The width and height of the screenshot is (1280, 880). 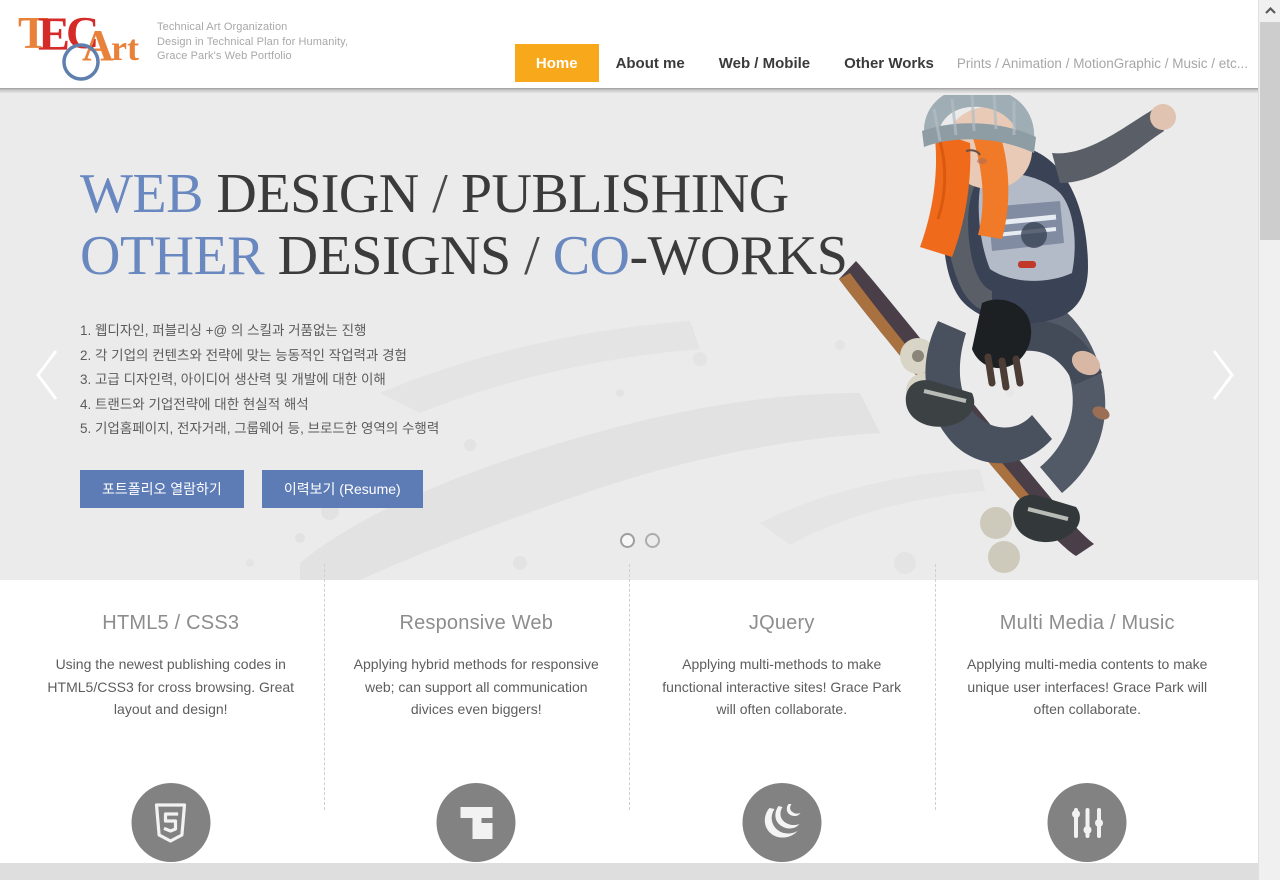 I want to click on feature-title-jquery: JQuery, so click(x=781, y=623).